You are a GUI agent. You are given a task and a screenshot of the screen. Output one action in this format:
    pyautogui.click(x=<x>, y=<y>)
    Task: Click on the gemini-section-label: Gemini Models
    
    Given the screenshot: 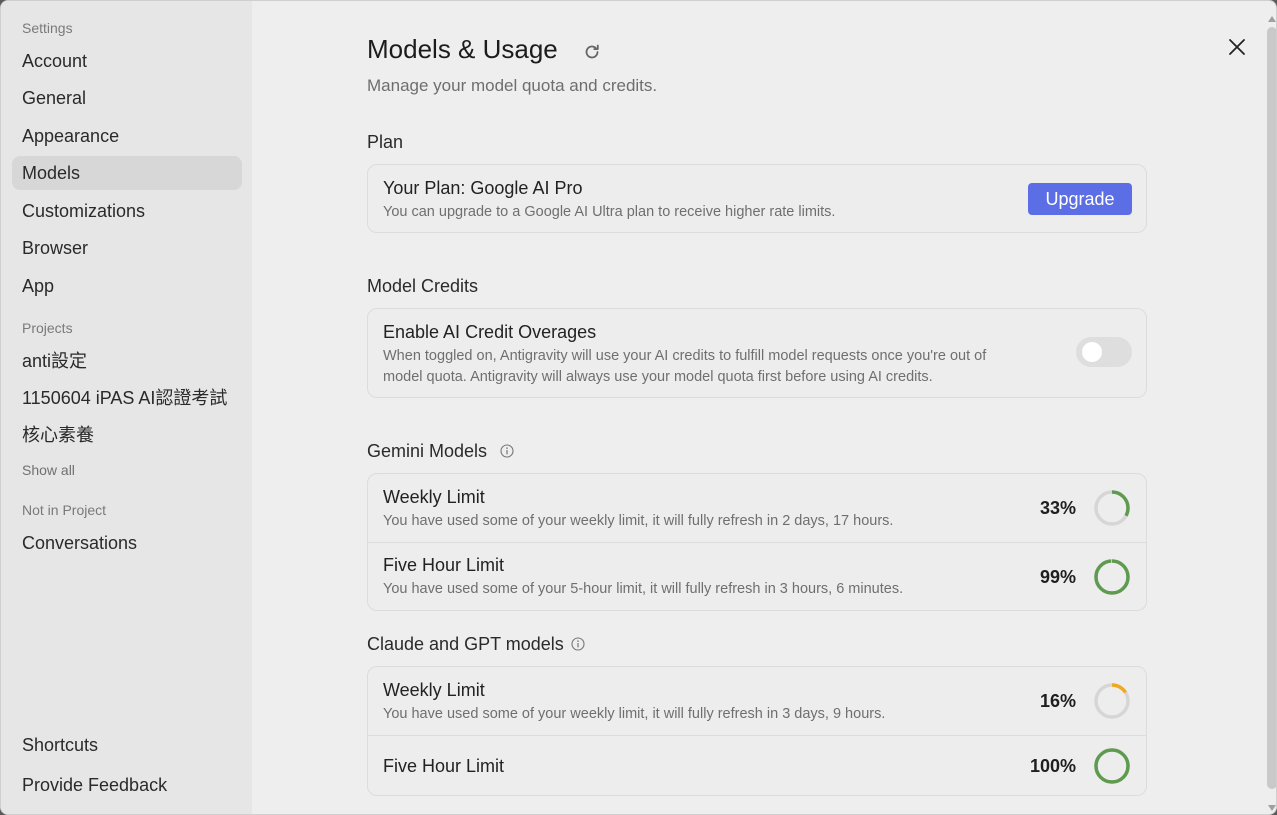 What is the action you would take?
    pyautogui.click(x=427, y=451)
    